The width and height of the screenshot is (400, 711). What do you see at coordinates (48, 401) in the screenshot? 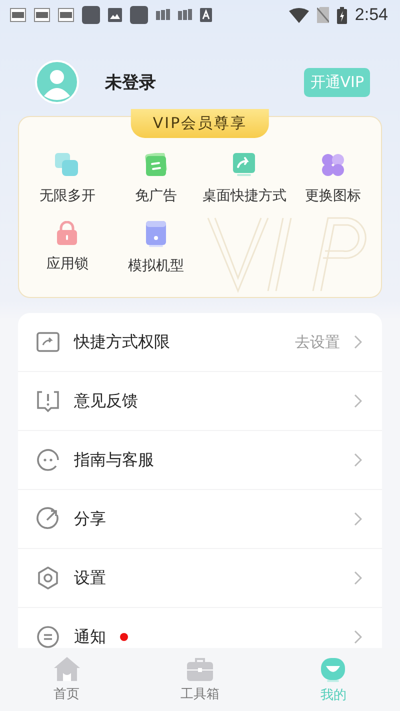
I see `feedback-icon` at bounding box center [48, 401].